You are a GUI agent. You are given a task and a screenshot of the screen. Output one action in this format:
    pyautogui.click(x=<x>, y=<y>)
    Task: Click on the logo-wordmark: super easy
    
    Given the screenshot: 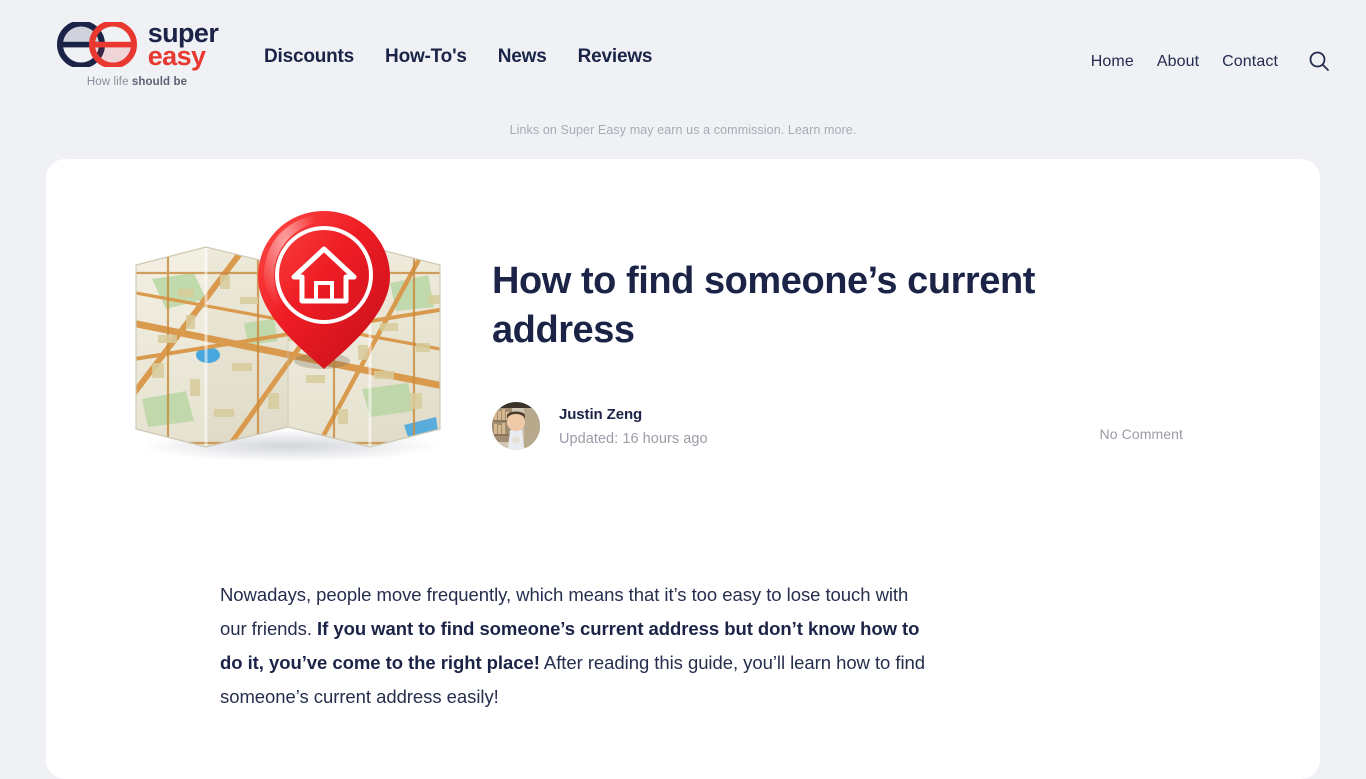 What is the action you would take?
    pyautogui.click(x=183, y=45)
    